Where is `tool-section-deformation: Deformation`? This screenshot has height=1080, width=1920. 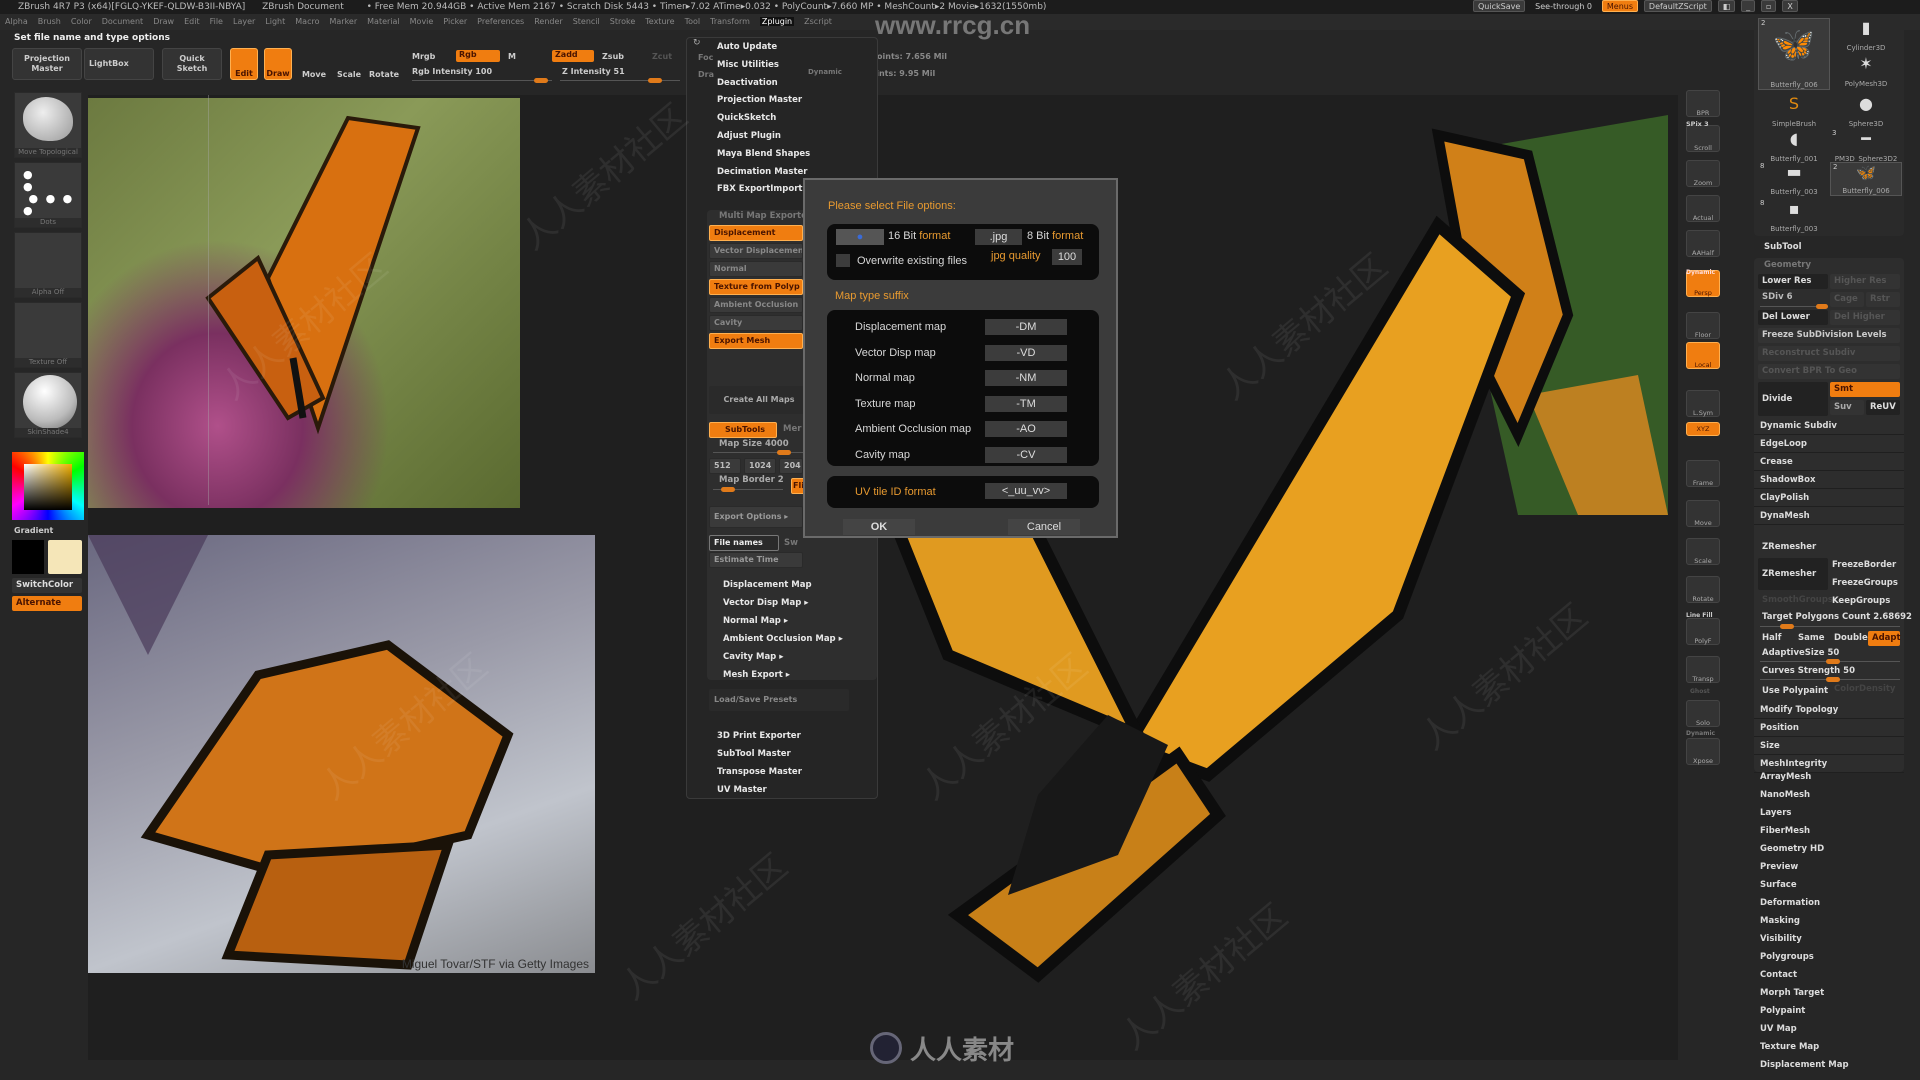
tool-section-deformation: Deformation is located at coordinates (1790, 903).